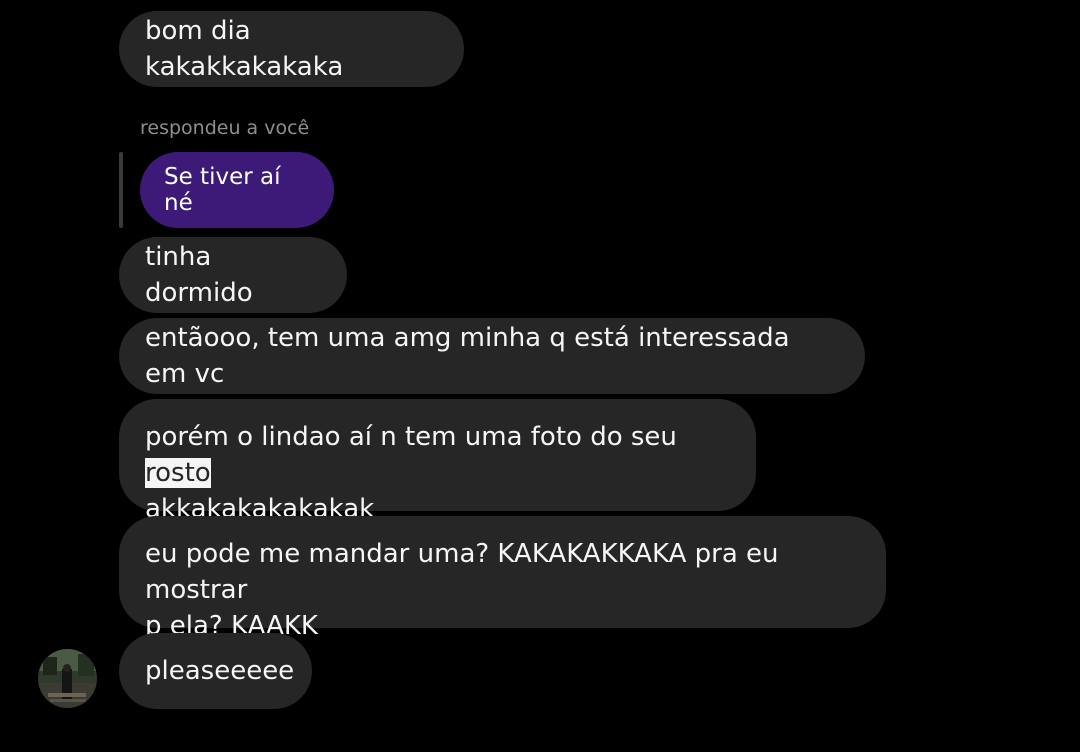 This screenshot has height=752, width=1080. What do you see at coordinates (225, 128) in the screenshot?
I see `reply-label: respondeu a você` at bounding box center [225, 128].